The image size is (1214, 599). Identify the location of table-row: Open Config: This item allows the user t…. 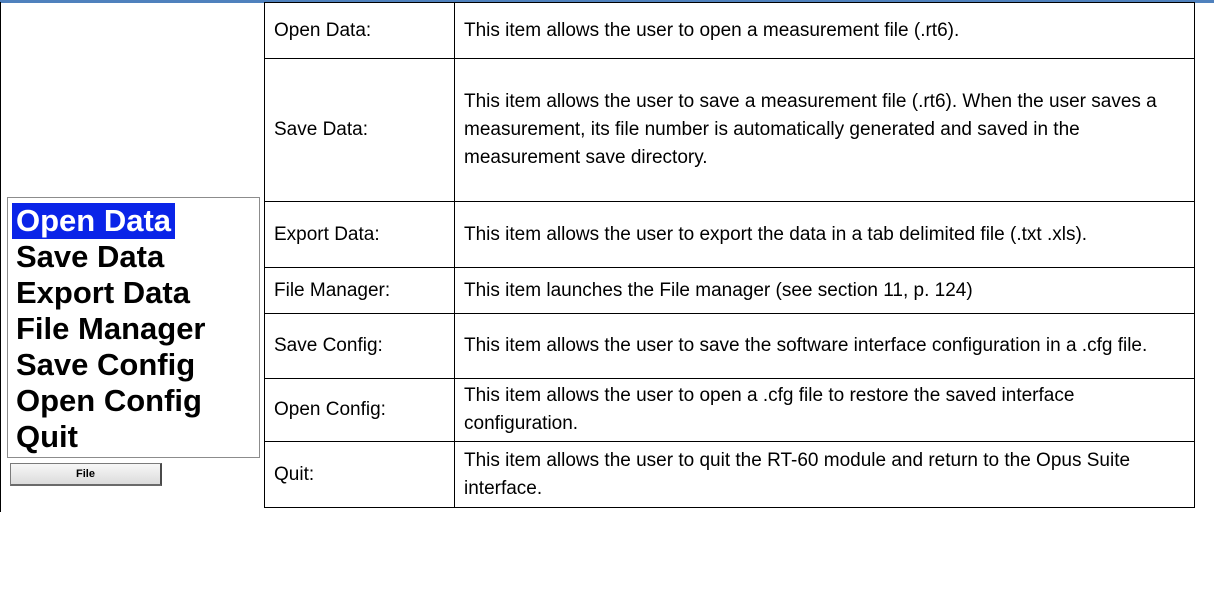
(729, 410).